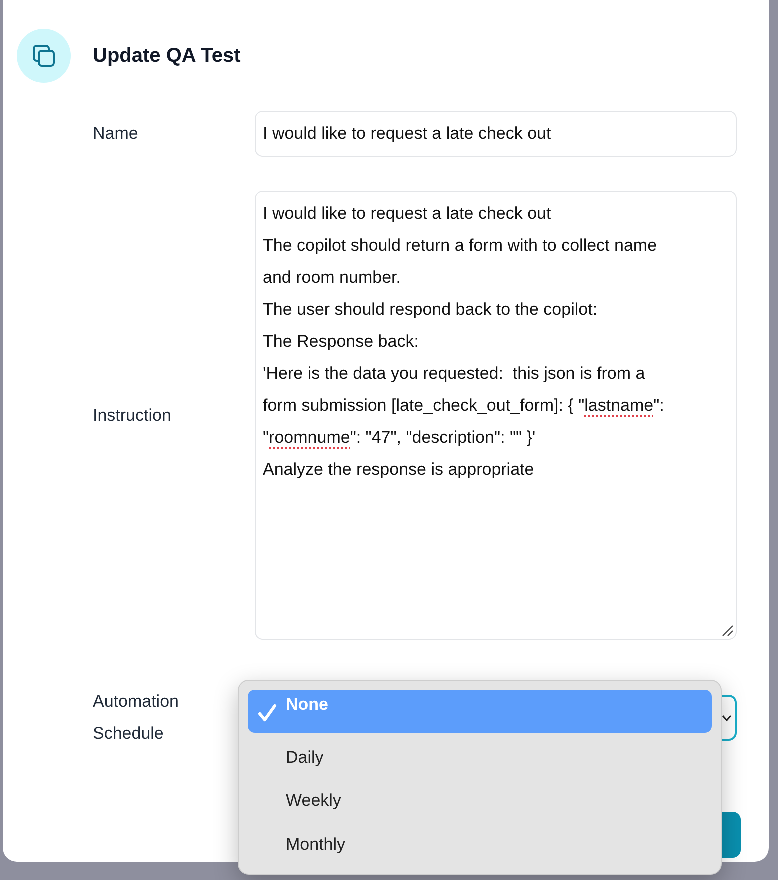 The height and width of the screenshot is (880, 778). Describe the element at coordinates (116, 134) in the screenshot. I see `field-label: Name` at that location.